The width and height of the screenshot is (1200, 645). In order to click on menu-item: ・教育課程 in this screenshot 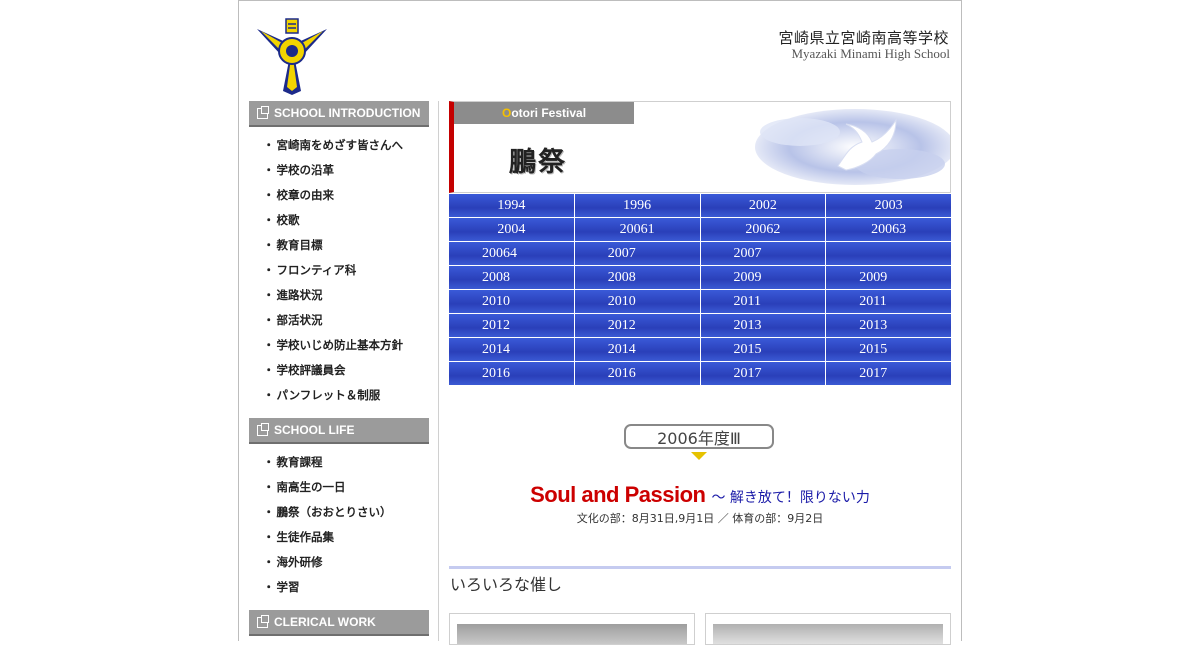, I will do `click(339, 462)`.